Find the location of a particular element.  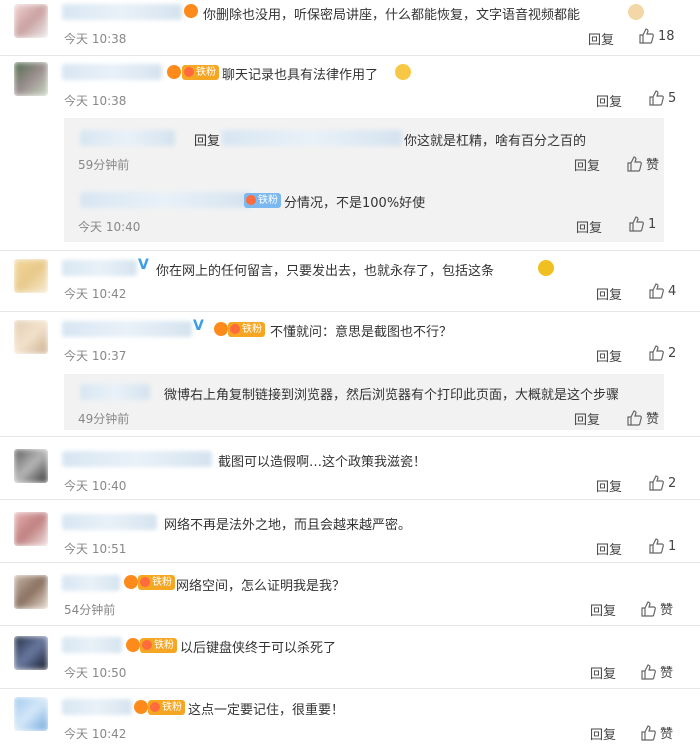

comment-time: 今天 10:51 is located at coordinates (95, 549).